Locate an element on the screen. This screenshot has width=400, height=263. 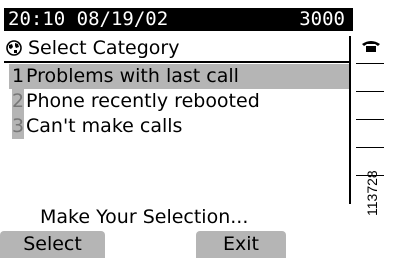
globe-icon is located at coordinates (14, 48).